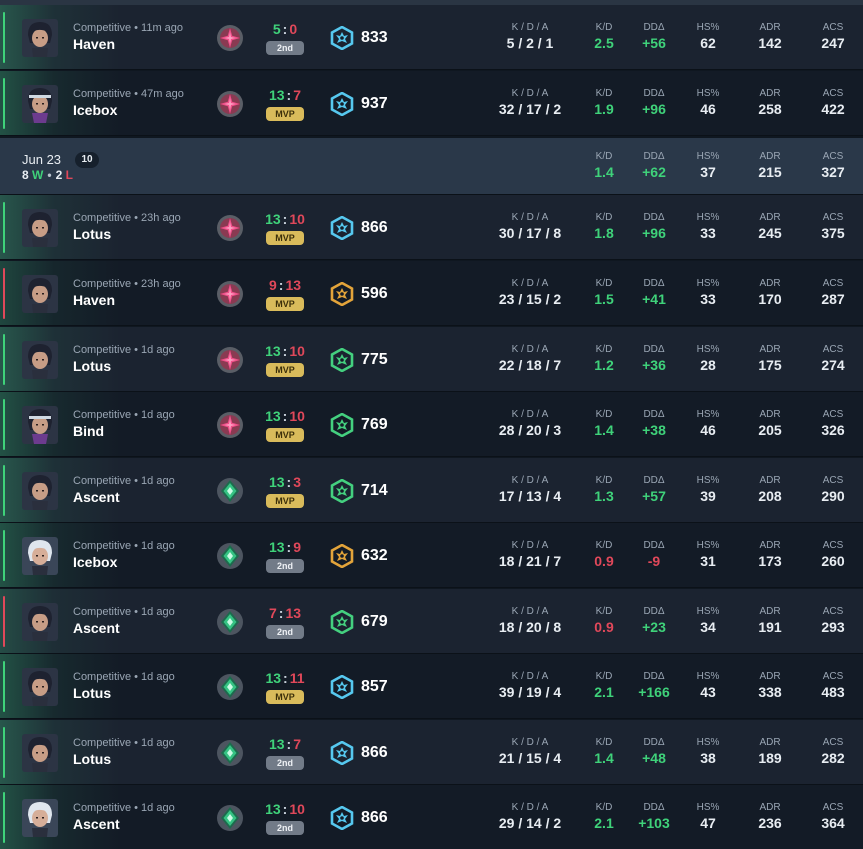 The image size is (863, 849). Describe the element at coordinates (374, 621) in the screenshot. I see `ranked-rating: 679` at that location.